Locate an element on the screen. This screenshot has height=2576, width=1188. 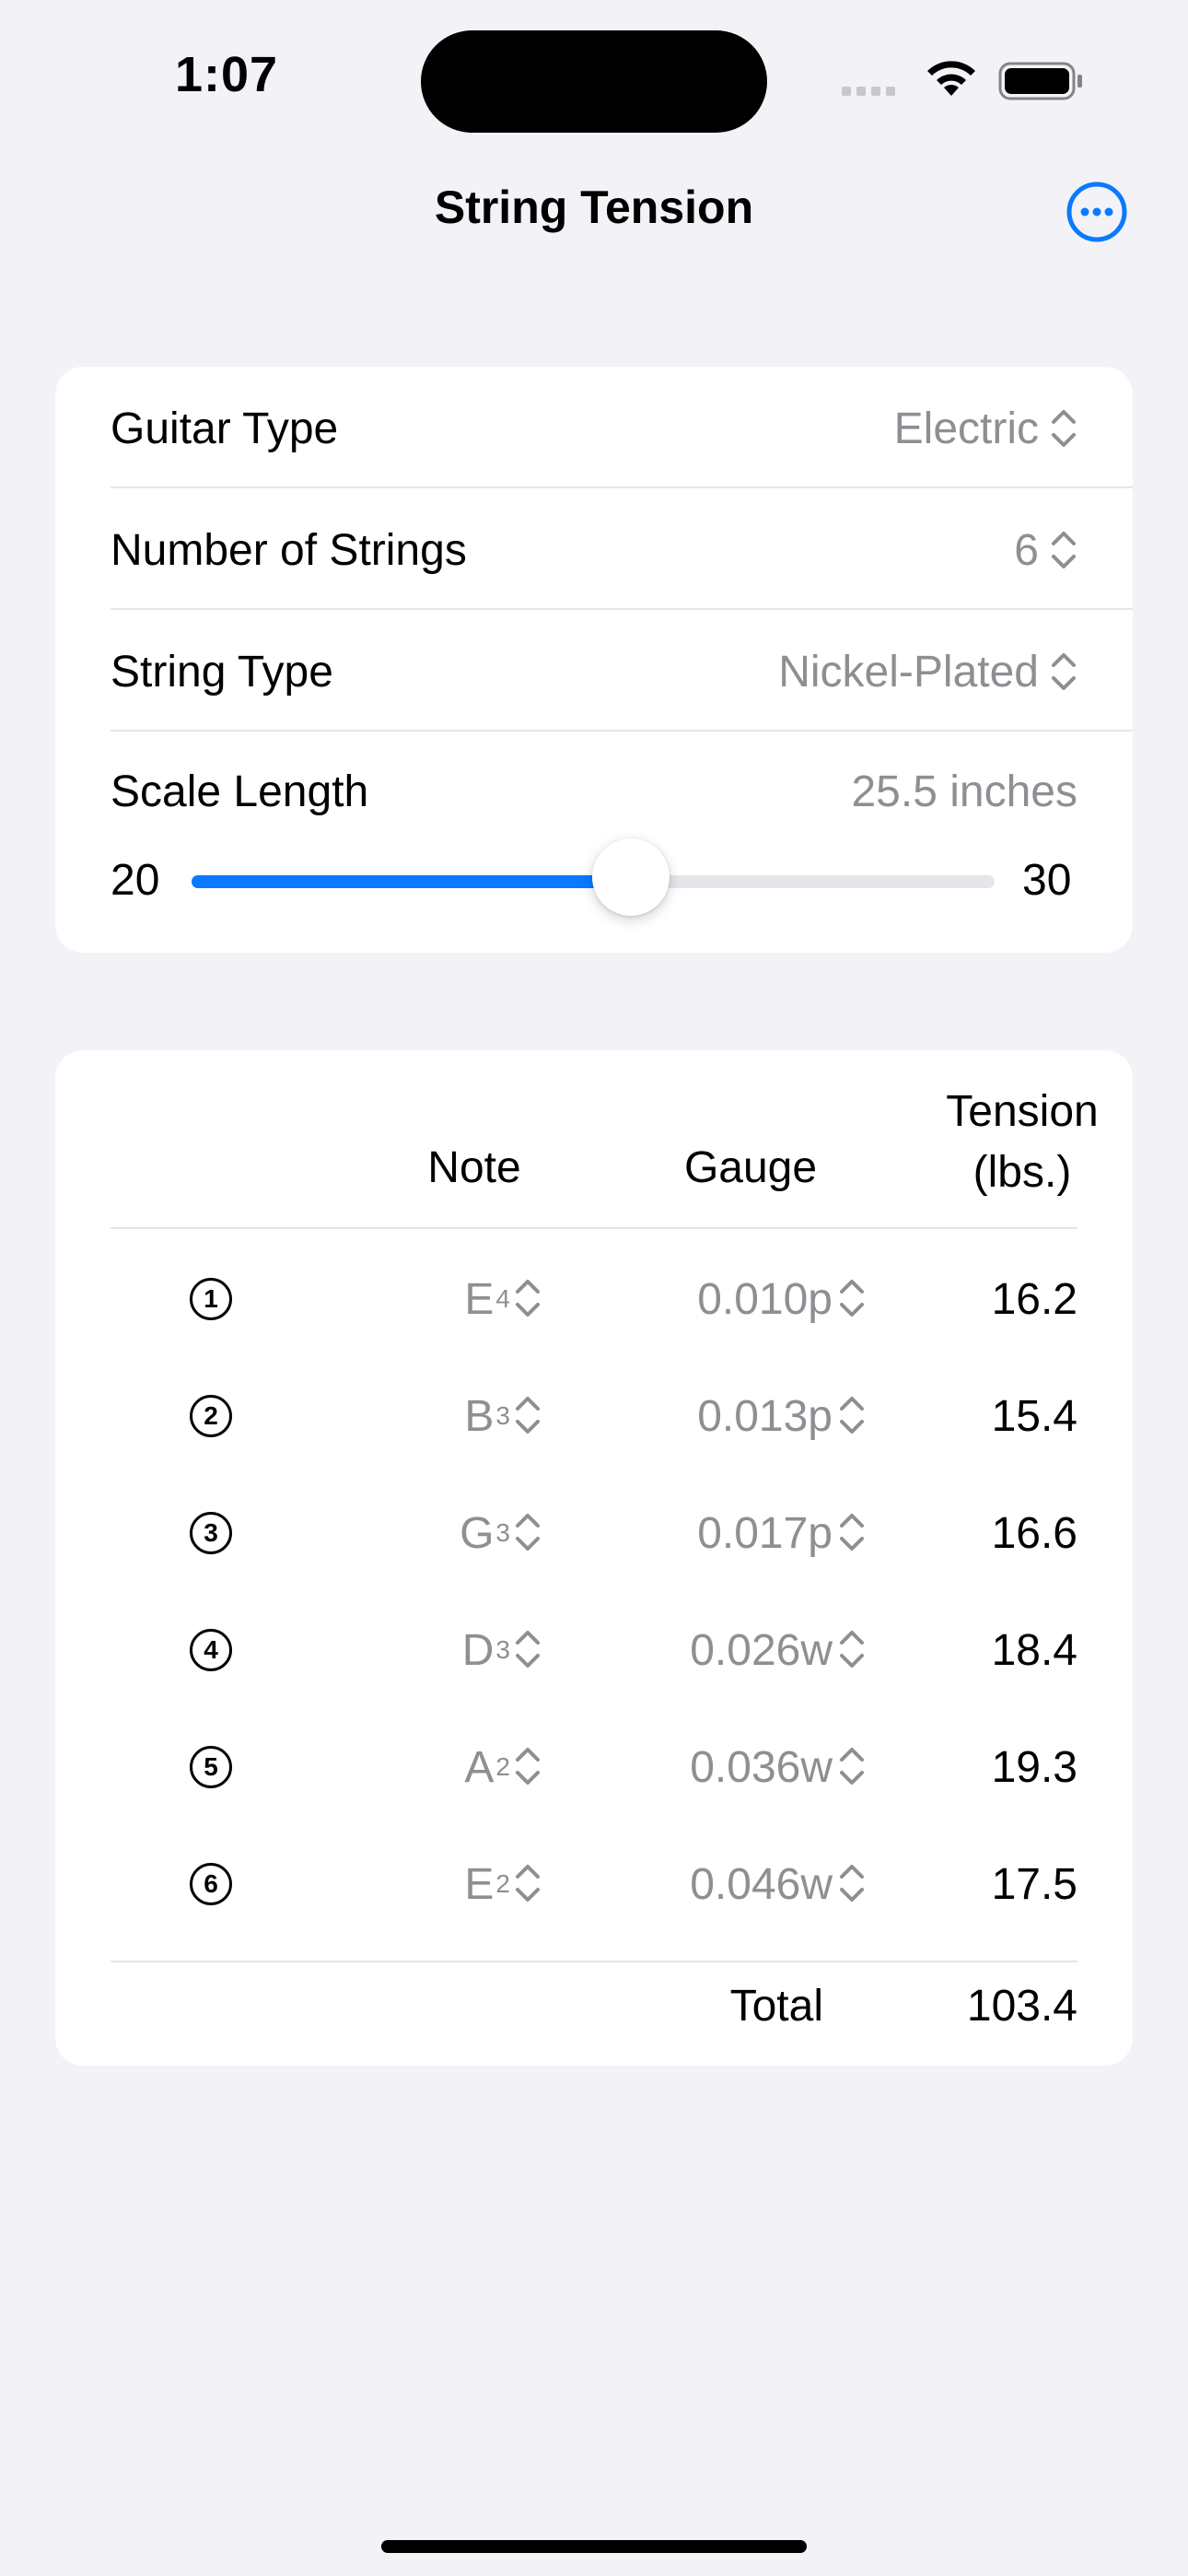
number-of-strings-row: Number of Strings 6 is located at coordinates (594, 550).